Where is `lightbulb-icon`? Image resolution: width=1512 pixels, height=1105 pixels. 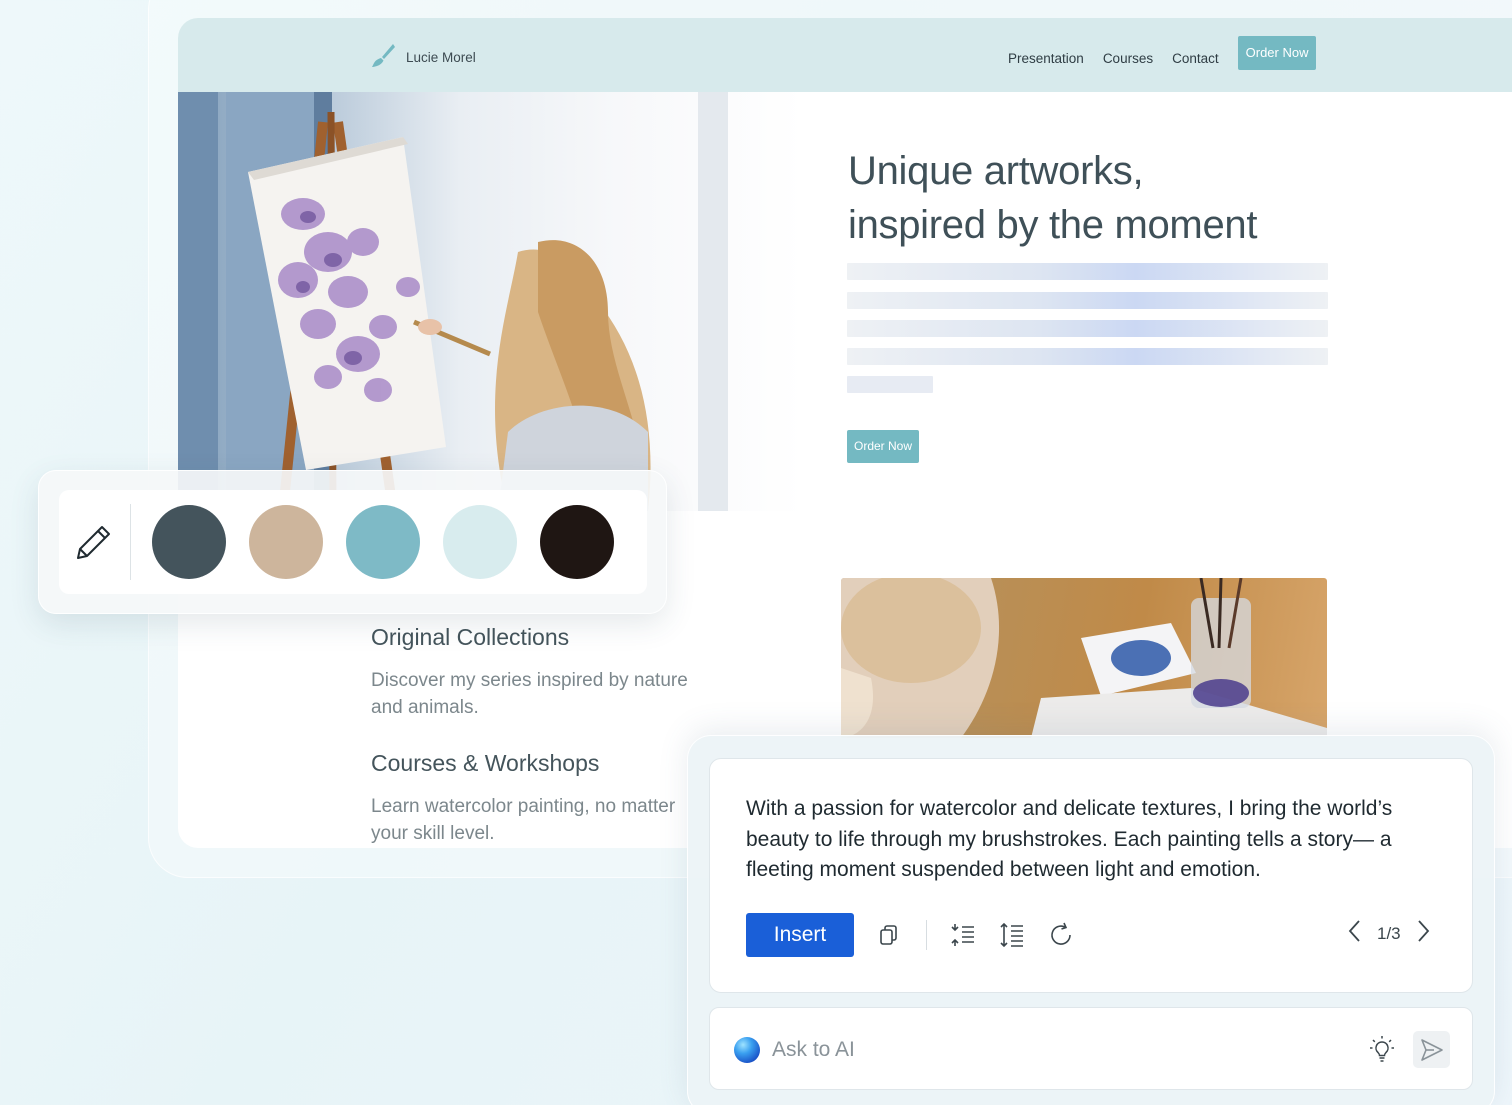 lightbulb-icon is located at coordinates (1382, 1051).